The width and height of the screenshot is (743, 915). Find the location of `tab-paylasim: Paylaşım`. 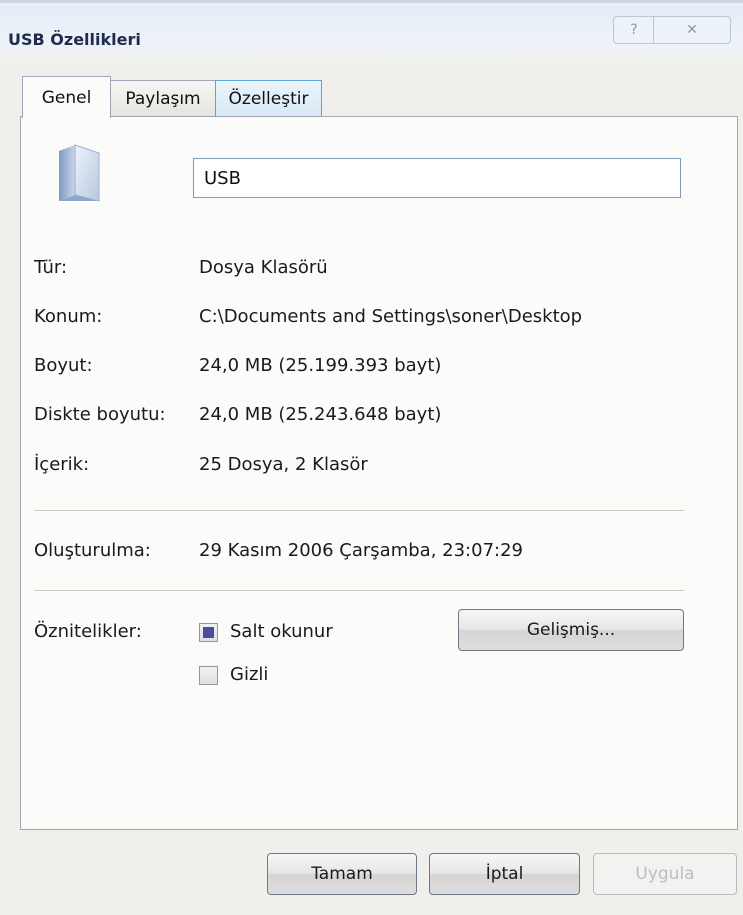

tab-paylasim: Paylaşım is located at coordinates (163, 98).